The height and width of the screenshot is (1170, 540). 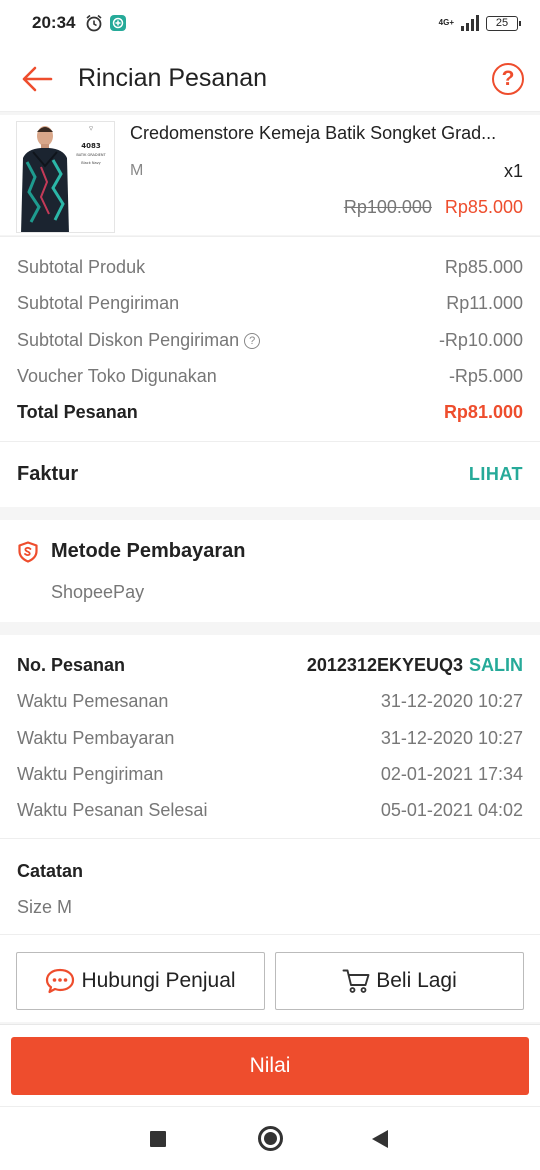 I want to click on order-time-value: 02-01-2021 17:34, so click(x=451, y=774).